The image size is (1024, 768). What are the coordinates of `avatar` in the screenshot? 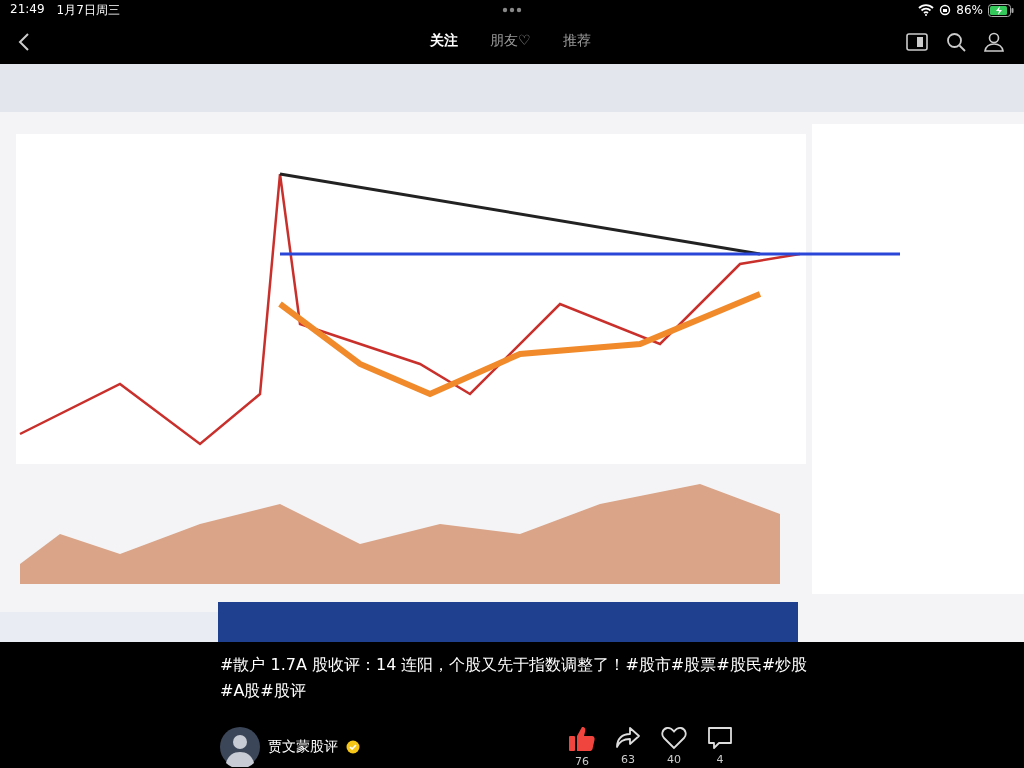 It's located at (240, 747).